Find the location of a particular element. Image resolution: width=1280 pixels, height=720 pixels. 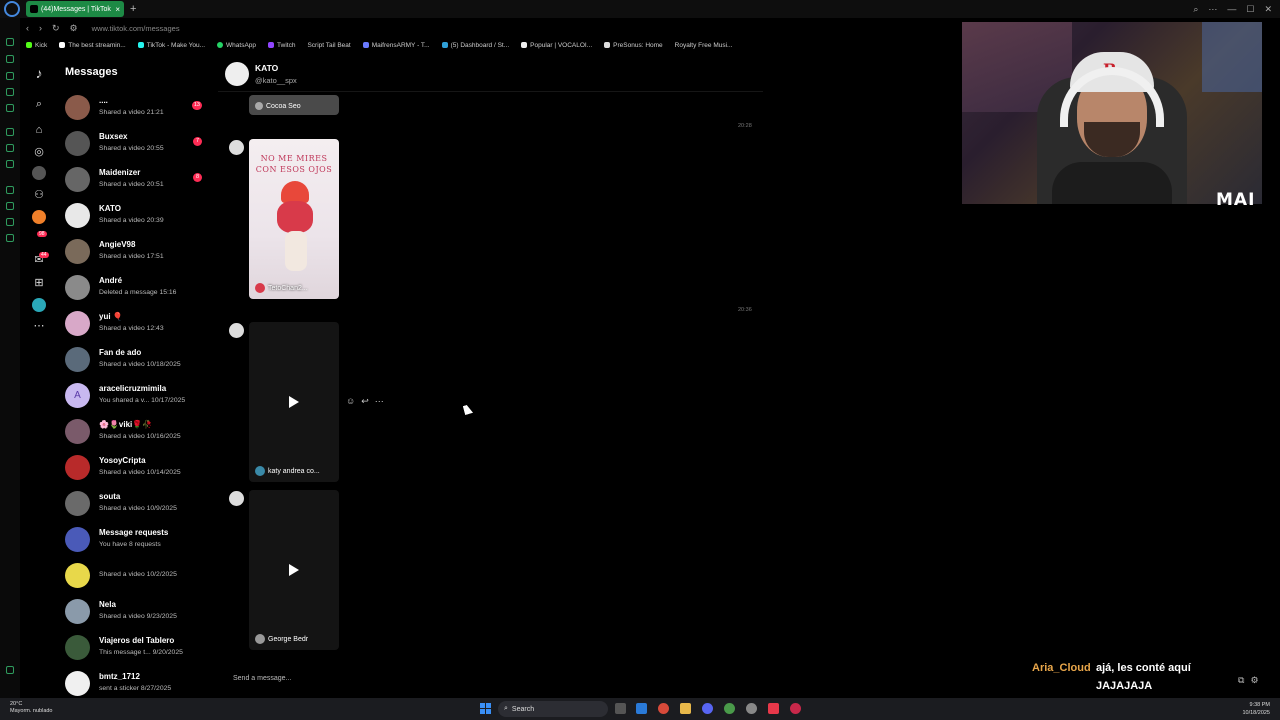

settings-icon is located at coordinates (751, 708).